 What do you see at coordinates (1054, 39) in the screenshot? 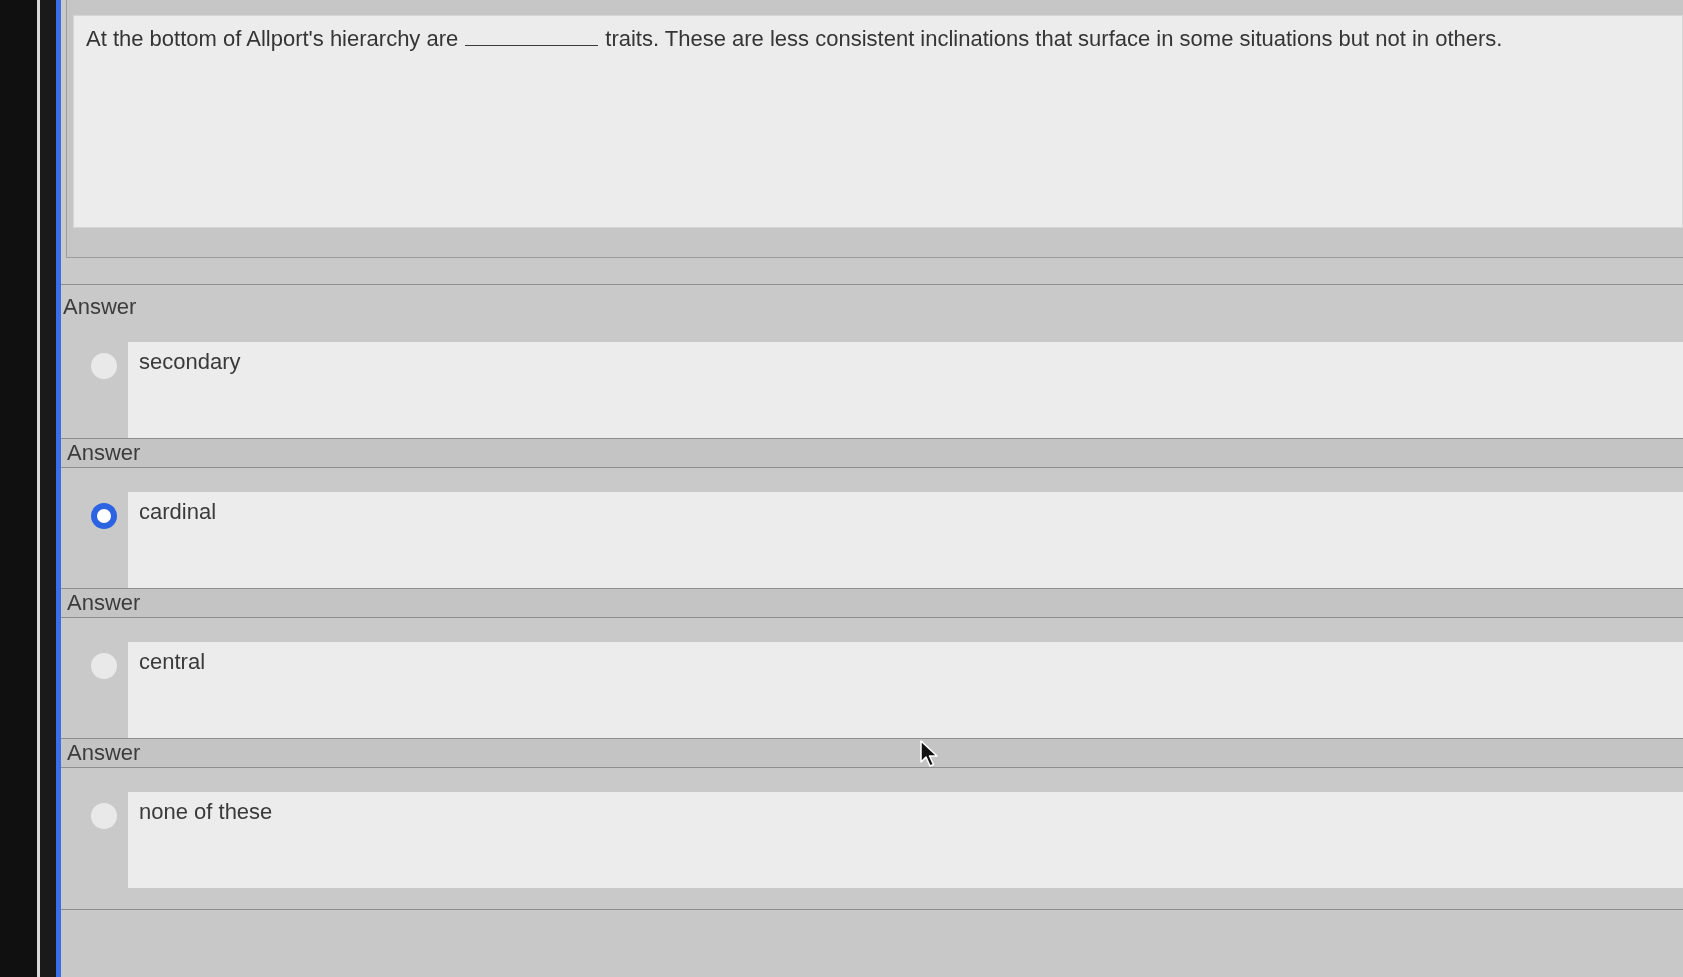
I see `question-text: traits. These are less consistent inclinations that surface in some situations but not in others.` at bounding box center [1054, 39].